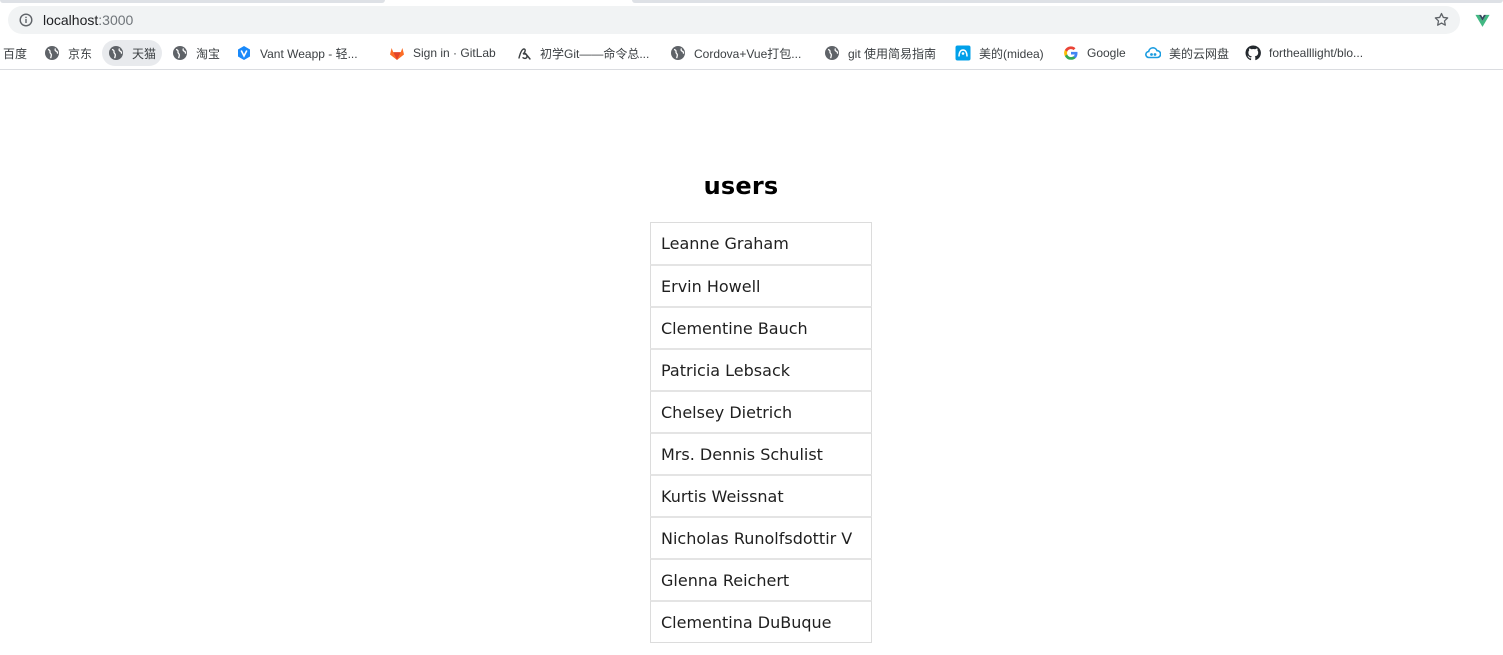 The height and width of the screenshot is (655, 1503). What do you see at coordinates (26, 20) in the screenshot?
I see `site-info-icon` at bounding box center [26, 20].